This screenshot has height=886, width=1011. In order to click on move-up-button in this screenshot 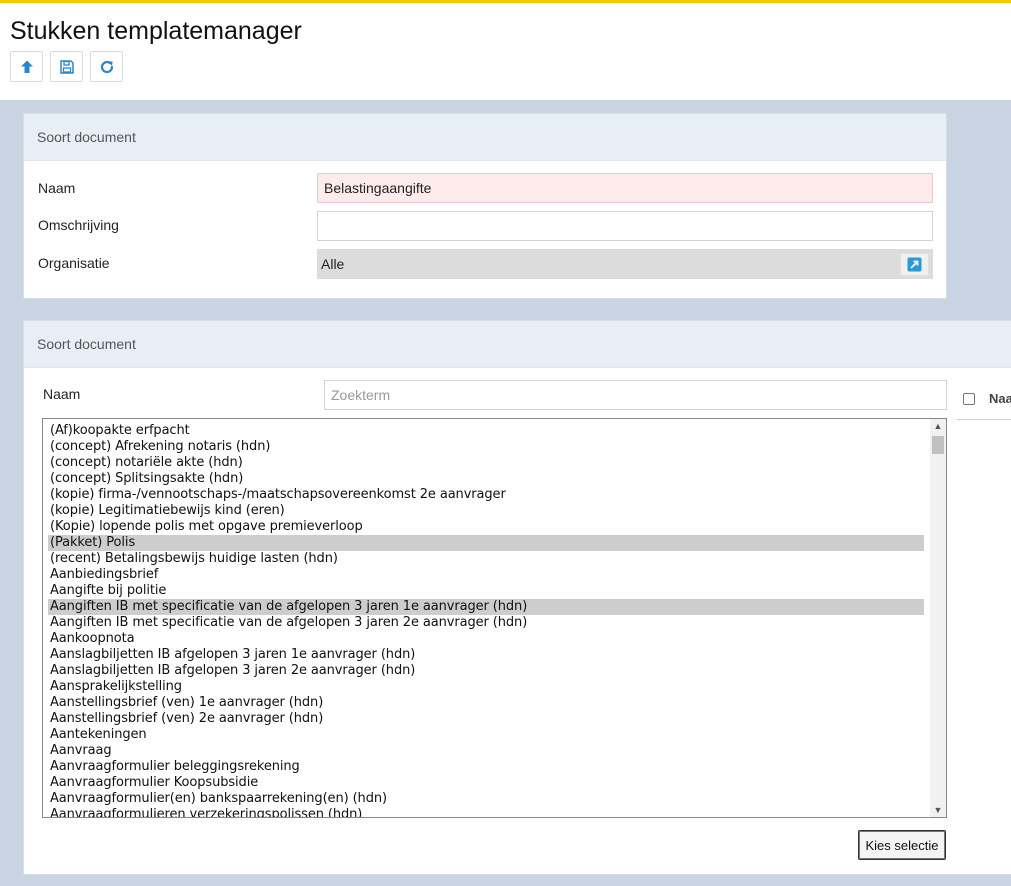, I will do `click(26, 66)`.